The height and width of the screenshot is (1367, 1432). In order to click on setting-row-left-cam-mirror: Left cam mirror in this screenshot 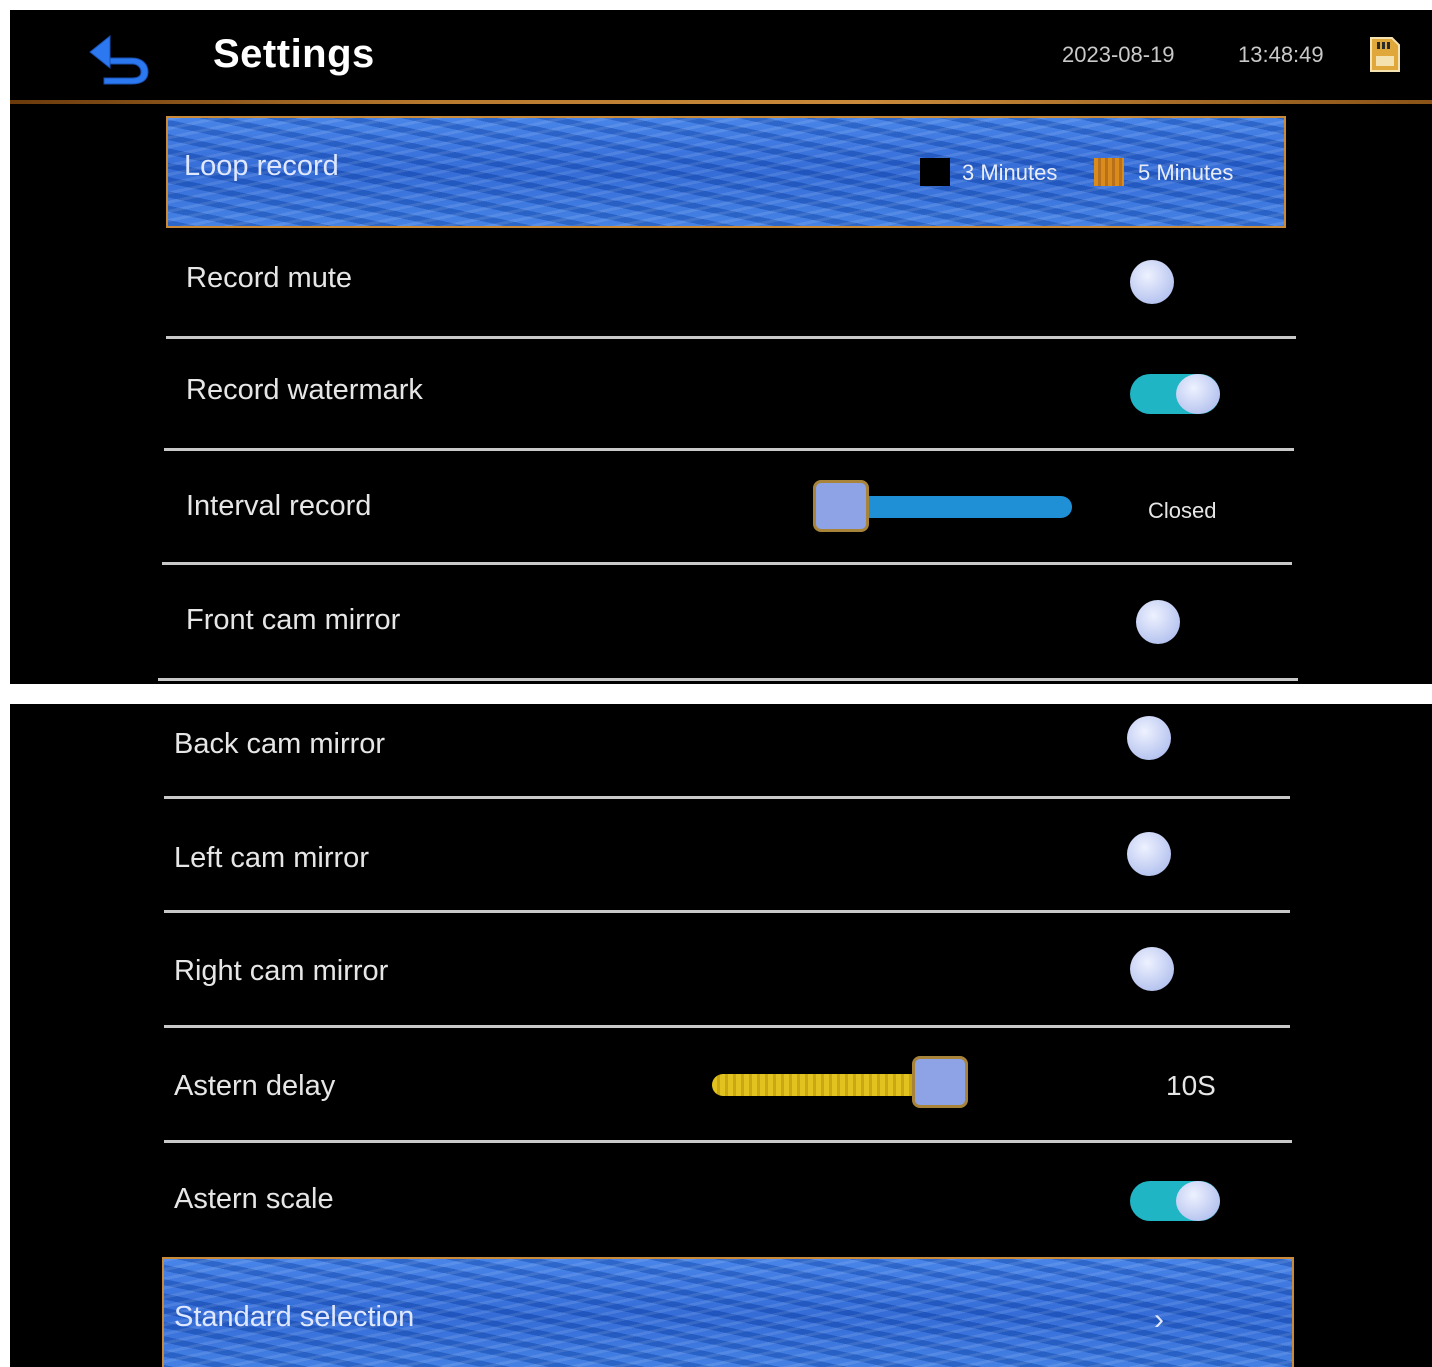, I will do `click(730, 859)`.